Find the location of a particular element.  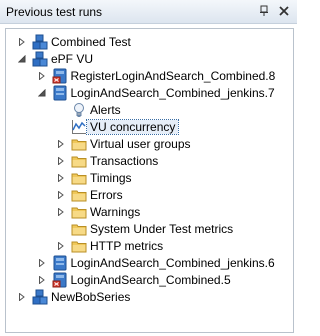

tree-item: LoginAndSearch_Combined_jenkins.7 is located at coordinates (150, 93).